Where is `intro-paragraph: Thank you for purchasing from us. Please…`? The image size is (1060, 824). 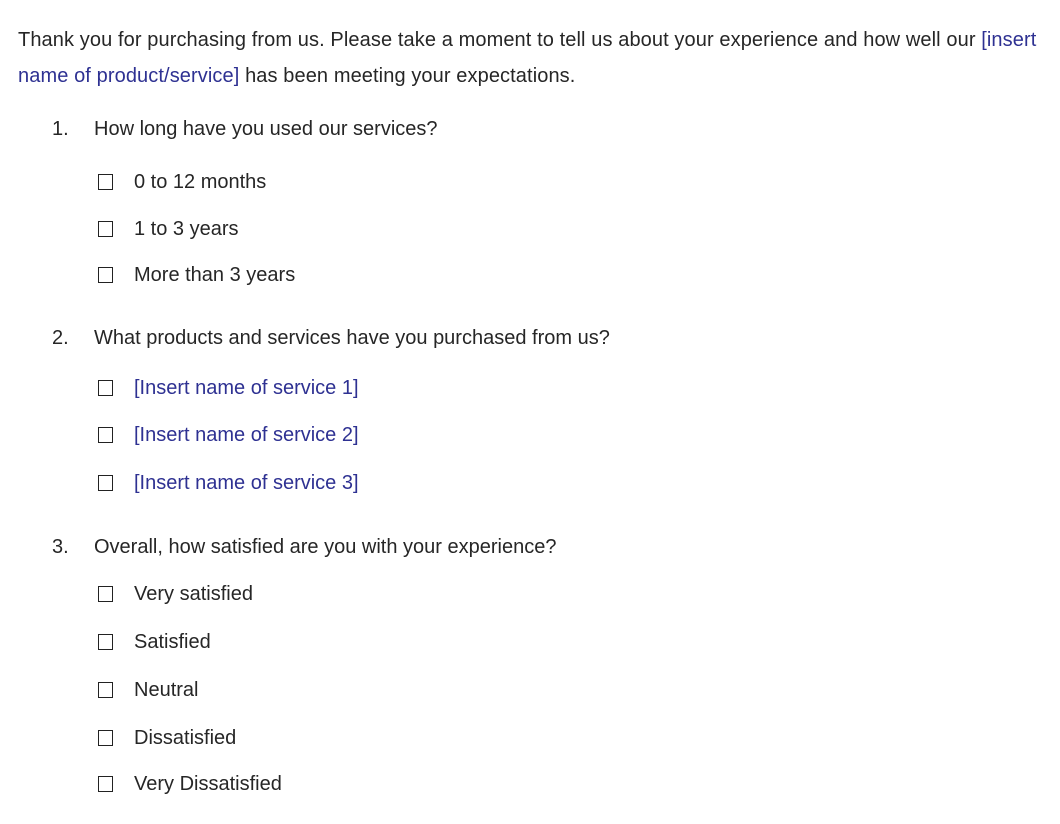
intro-paragraph: Thank you for purchasing from us. Please… is located at coordinates (533, 58).